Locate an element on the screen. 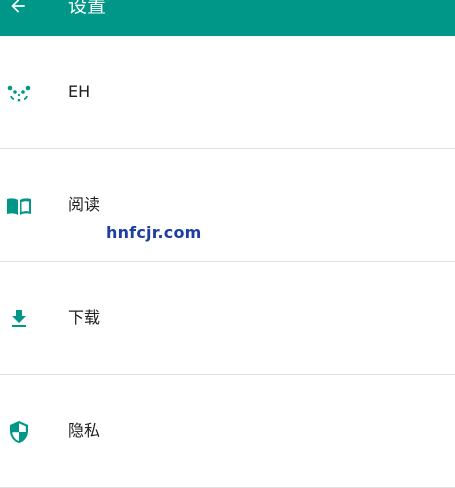 Image resolution: width=455 pixels, height=488 pixels. settings-item-label: 阅读 is located at coordinates (84, 204).